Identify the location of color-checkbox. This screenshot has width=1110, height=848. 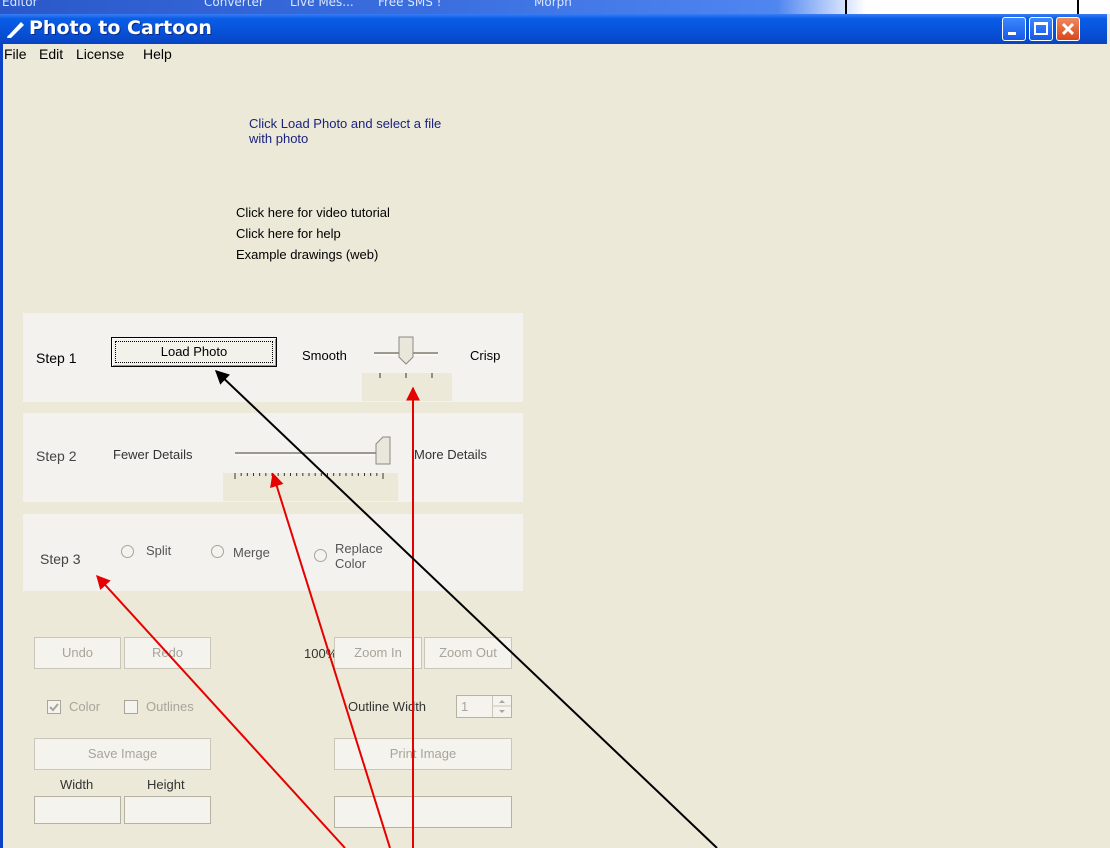
(54, 707).